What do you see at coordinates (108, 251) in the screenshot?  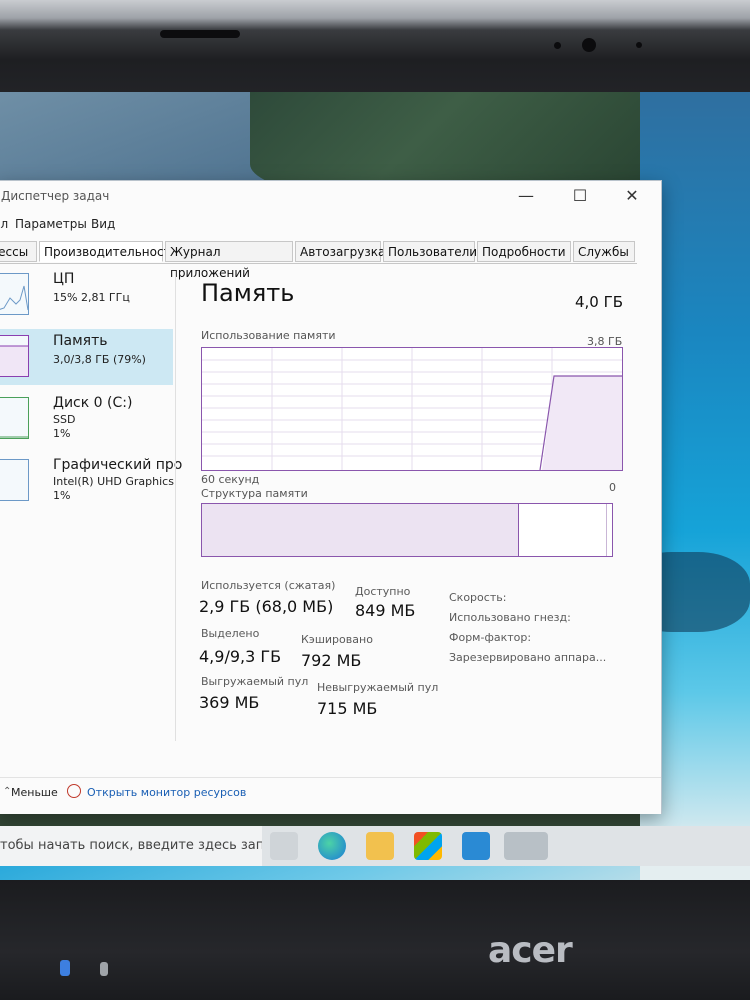 I see `tab-performance: Производительность` at bounding box center [108, 251].